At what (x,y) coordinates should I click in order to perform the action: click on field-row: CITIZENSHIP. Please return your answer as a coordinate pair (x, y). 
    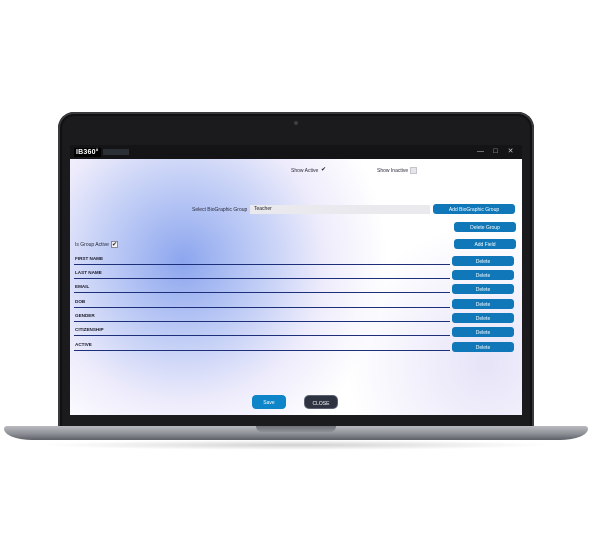
    Looking at the image, I should click on (262, 331).